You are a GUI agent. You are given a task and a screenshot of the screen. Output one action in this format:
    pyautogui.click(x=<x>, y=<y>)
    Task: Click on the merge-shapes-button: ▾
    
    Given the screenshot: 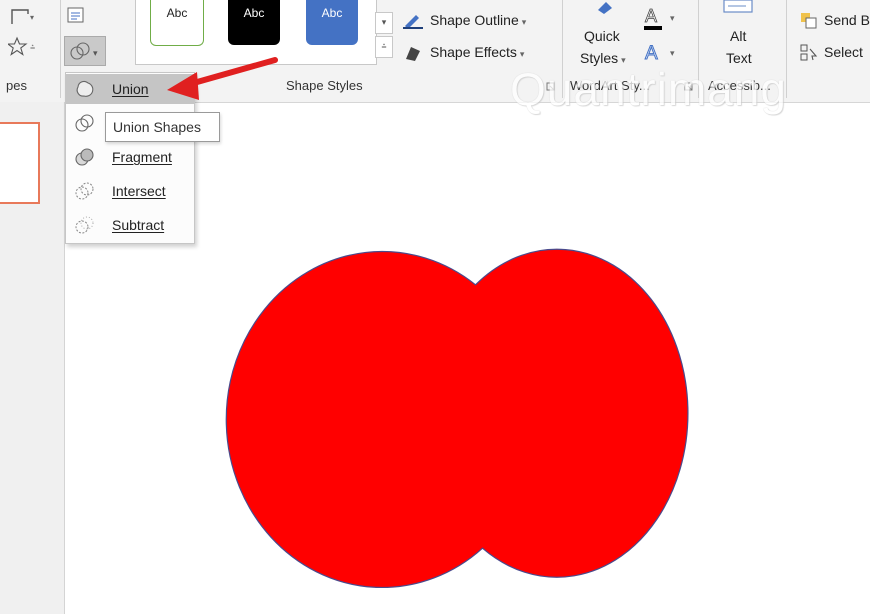 What is the action you would take?
    pyautogui.click(x=85, y=51)
    